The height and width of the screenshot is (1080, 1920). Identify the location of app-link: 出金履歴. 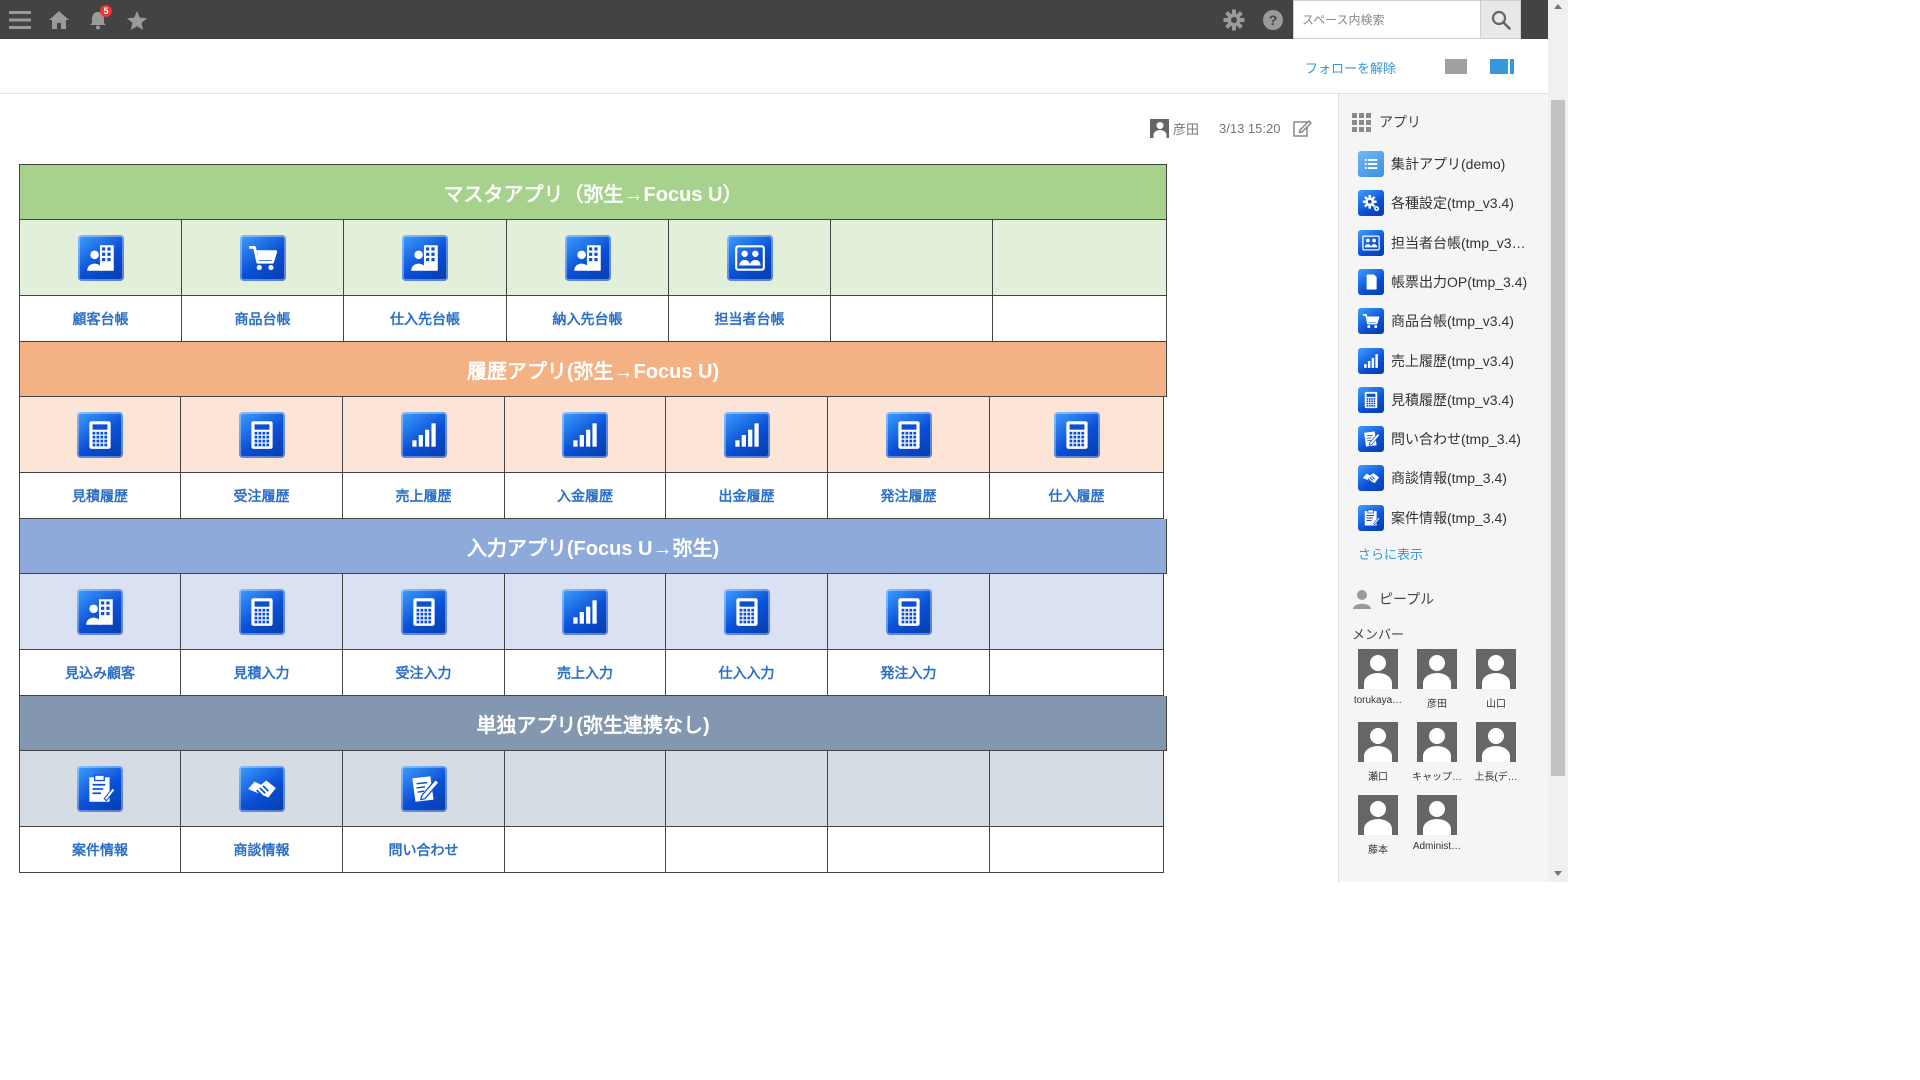
(747, 496).